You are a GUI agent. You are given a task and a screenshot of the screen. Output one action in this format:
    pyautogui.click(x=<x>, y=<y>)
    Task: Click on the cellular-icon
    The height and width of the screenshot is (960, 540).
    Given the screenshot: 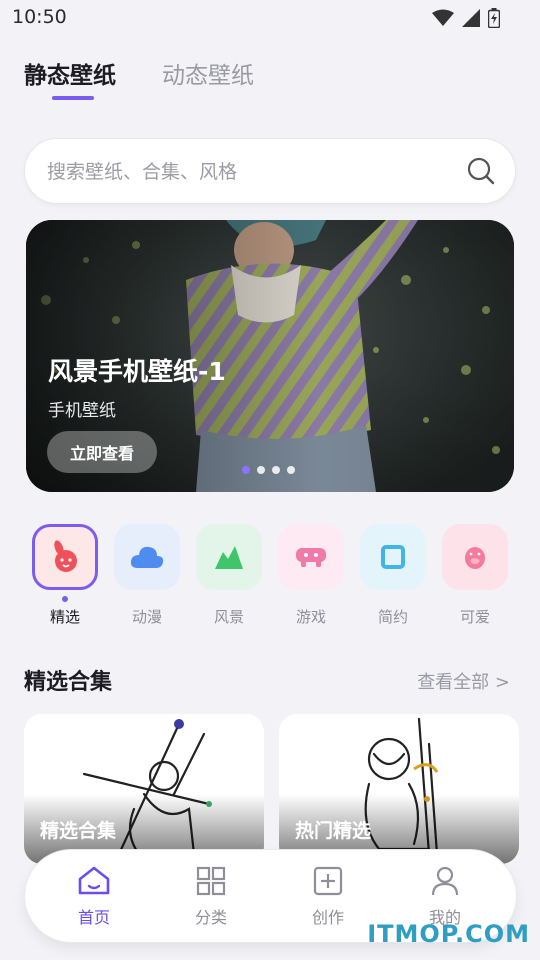 What is the action you would take?
    pyautogui.click(x=471, y=18)
    